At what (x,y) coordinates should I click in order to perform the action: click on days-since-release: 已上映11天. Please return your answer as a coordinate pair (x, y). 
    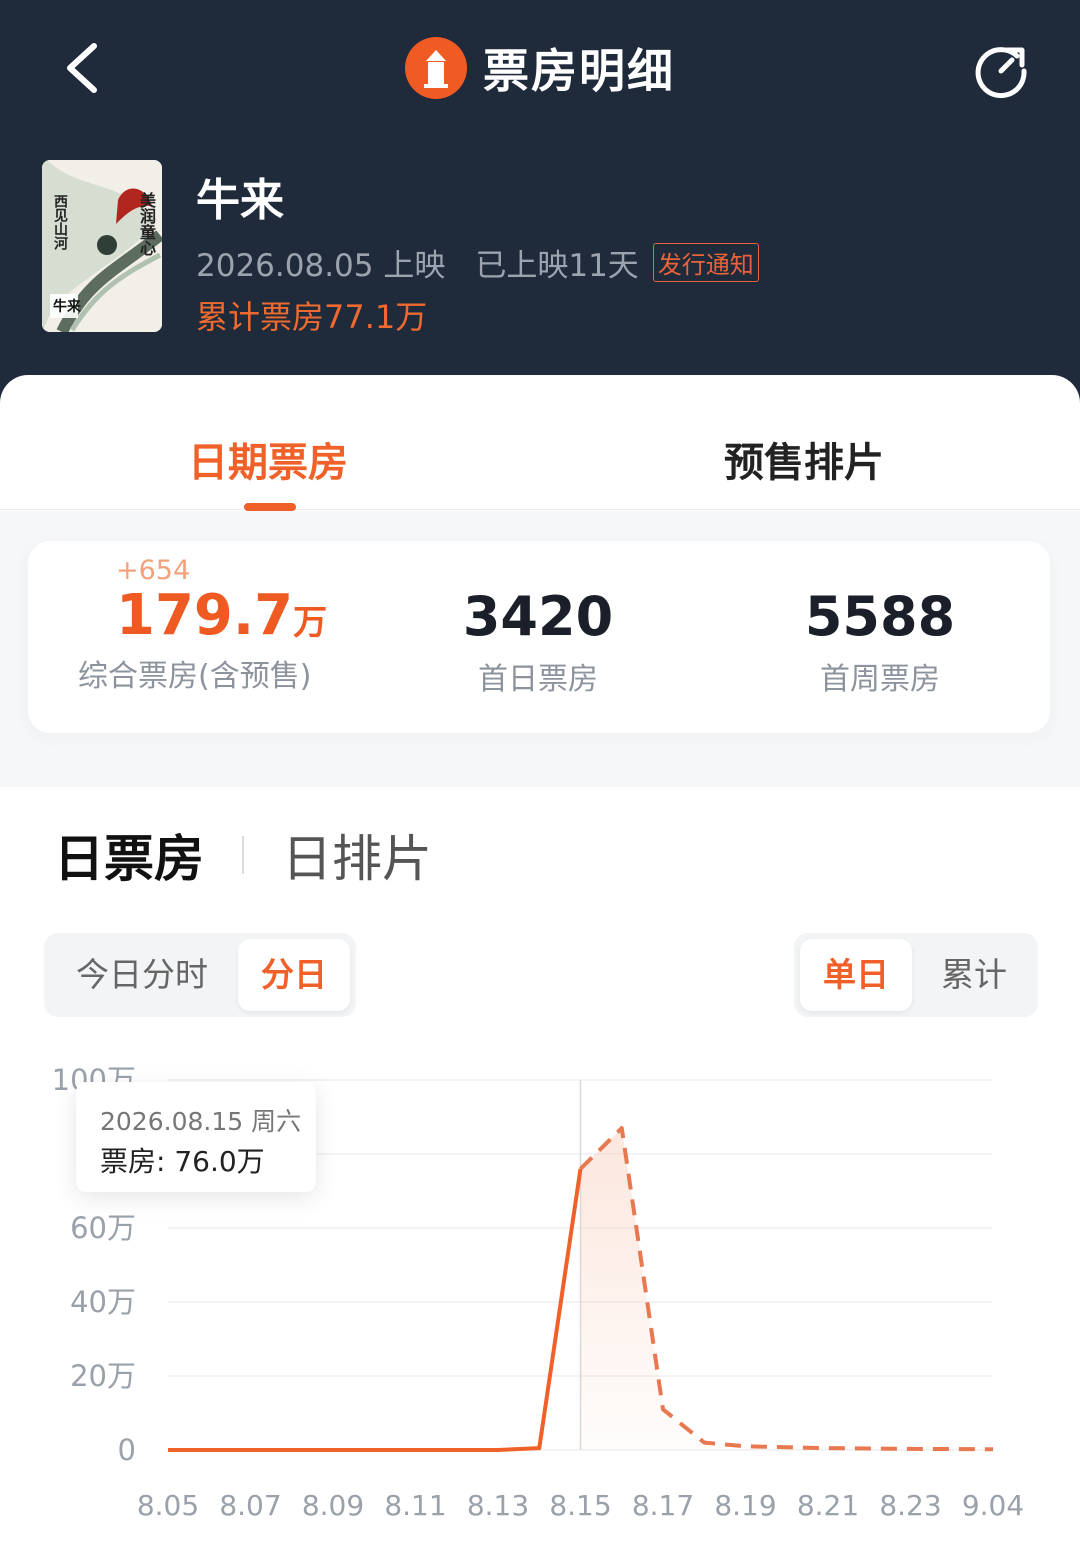
    Looking at the image, I should click on (557, 266).